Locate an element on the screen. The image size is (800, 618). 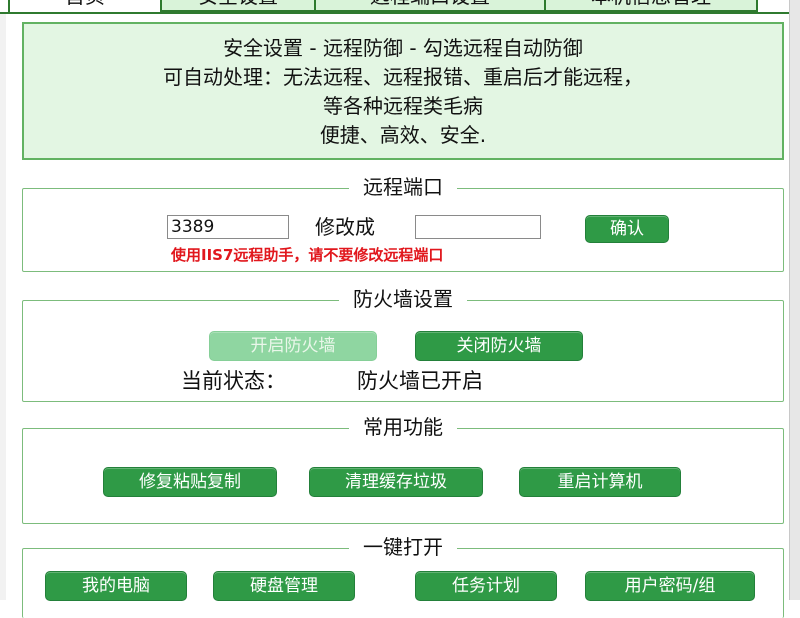
firewall-title: 防火墙设置 is located at coordinates (403, 299).